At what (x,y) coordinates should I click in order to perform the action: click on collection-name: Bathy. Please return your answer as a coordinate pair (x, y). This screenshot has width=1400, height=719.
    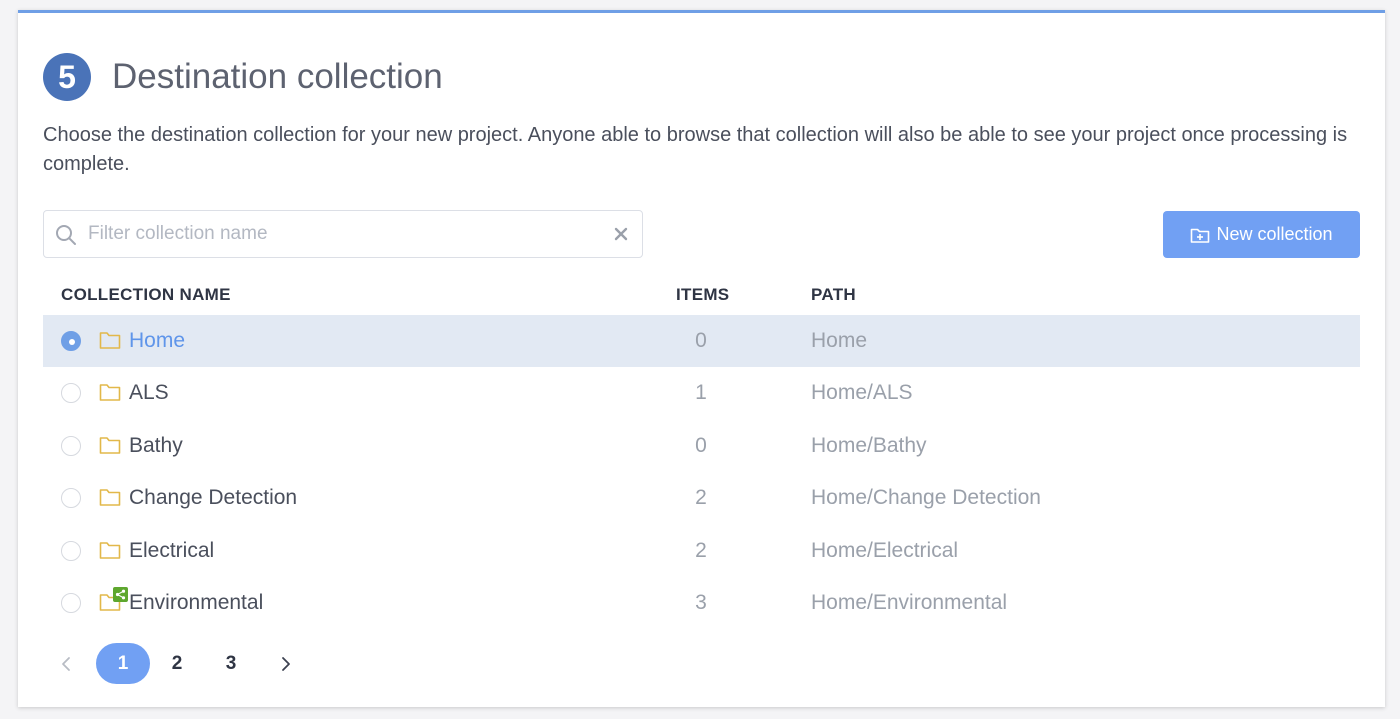
    Looking at the image, I should click on (156, 446).